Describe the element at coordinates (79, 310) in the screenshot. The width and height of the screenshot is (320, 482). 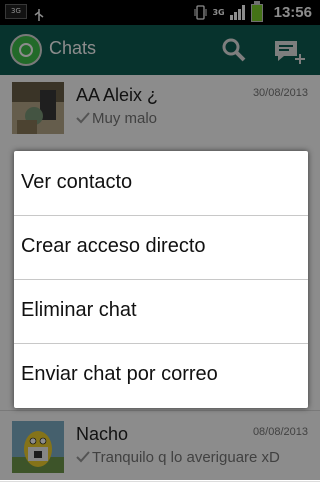
I see `menu-item-label: Eliminar chat` at that location.